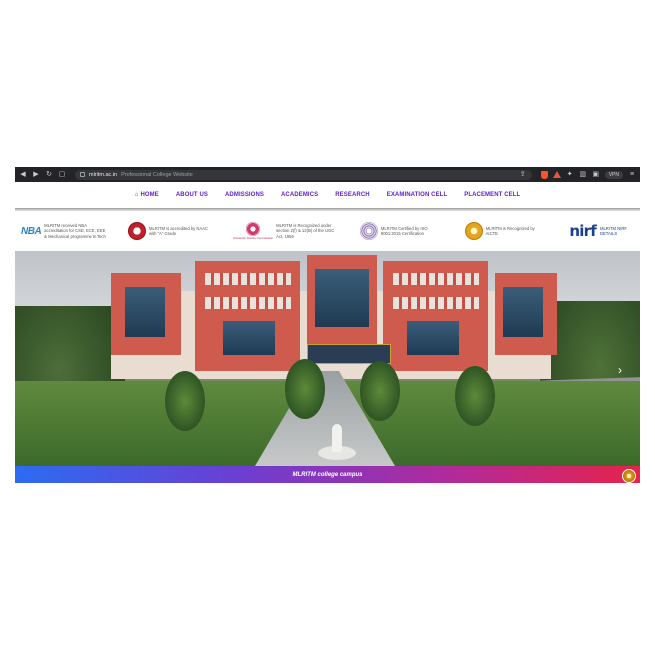 The width and height of the screenshot is (655, 655). Describe the element at coordinates (352, 195) in the screenshot. I see `nav-item-research: RESEARCH` at that location.